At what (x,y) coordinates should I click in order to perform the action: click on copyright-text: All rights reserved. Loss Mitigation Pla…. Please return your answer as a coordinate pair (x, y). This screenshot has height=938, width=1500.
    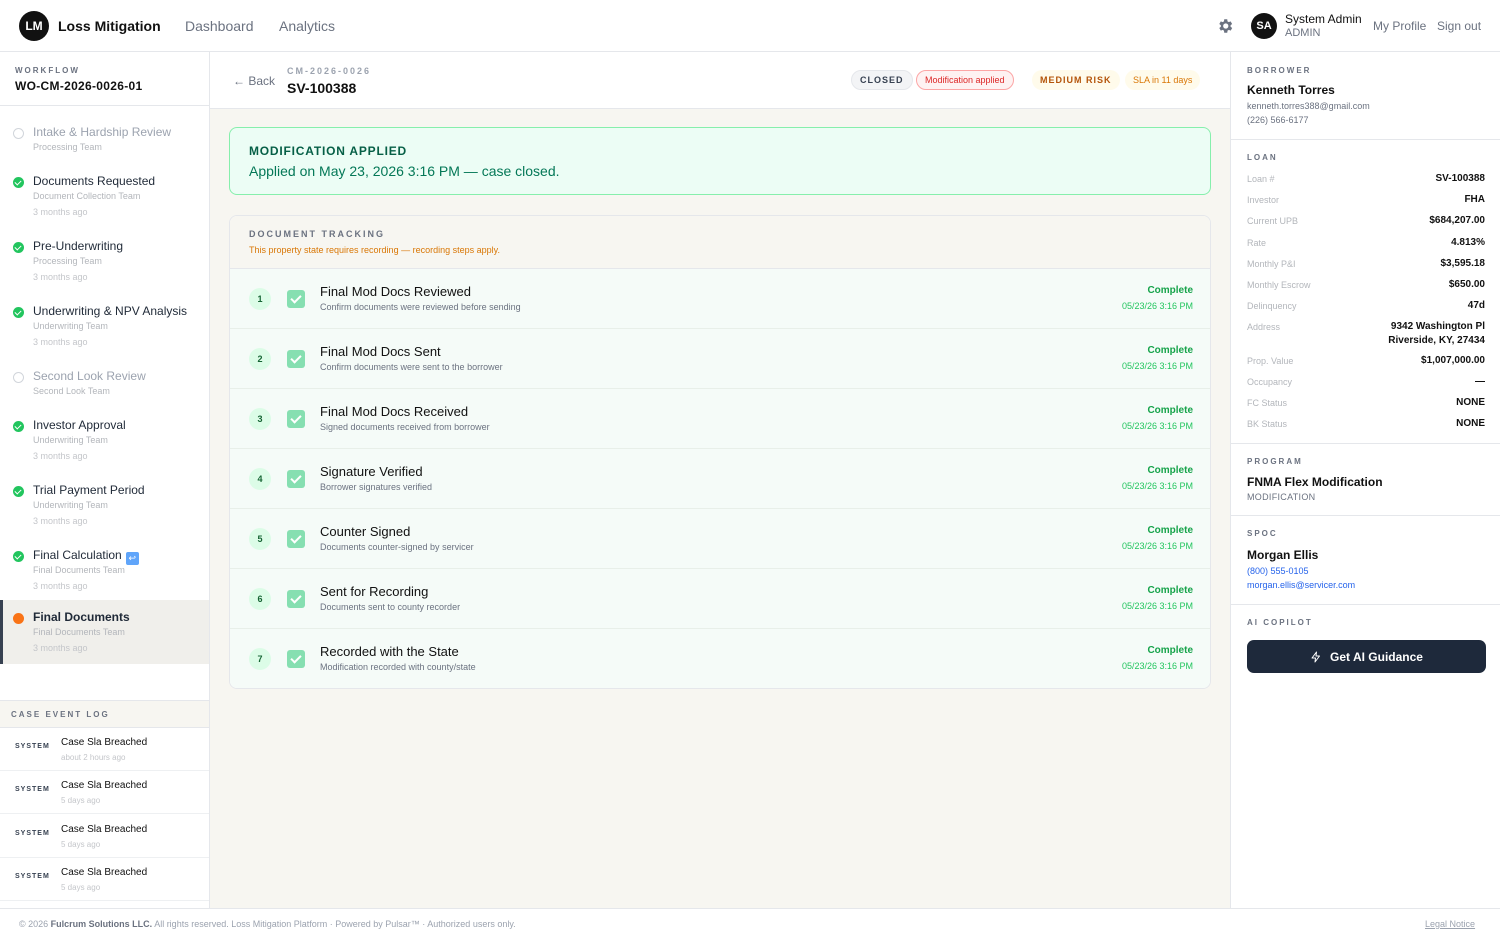
    Looking at the image, I should click on (335, 924).